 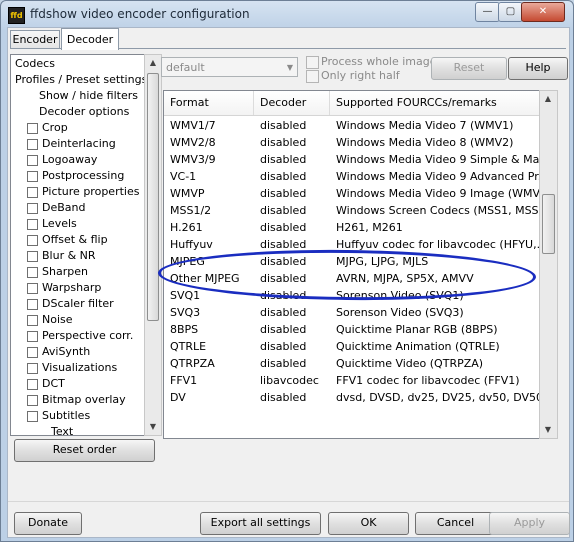 What do you see at coordinates (289, 380) in the screenshot?
I see `decoder-cell: libavcodec` at bounding box center [289, 380].